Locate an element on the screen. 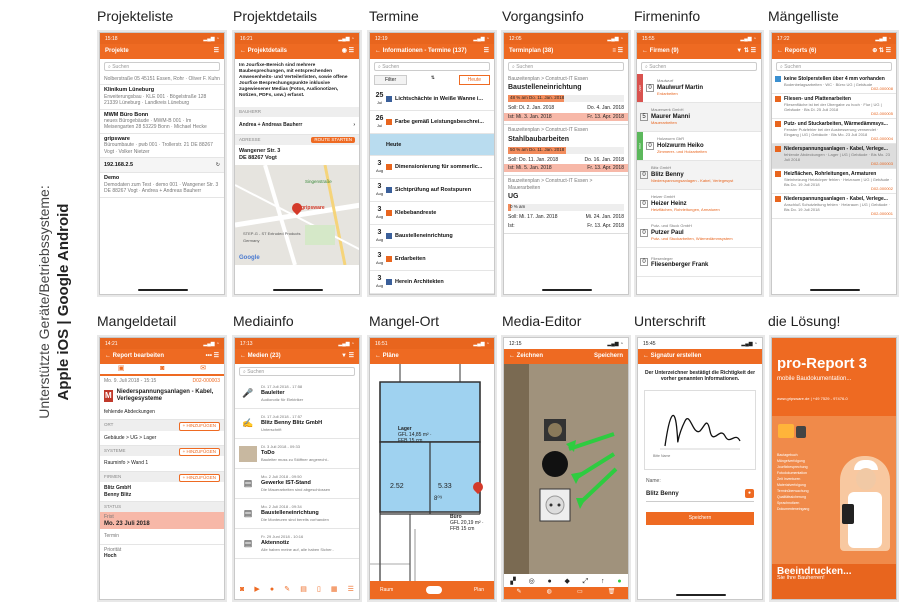 Image resolution: width=903 pixels, height=604 pixels. list-icon: ☰ is located at coordinates (351, 589).